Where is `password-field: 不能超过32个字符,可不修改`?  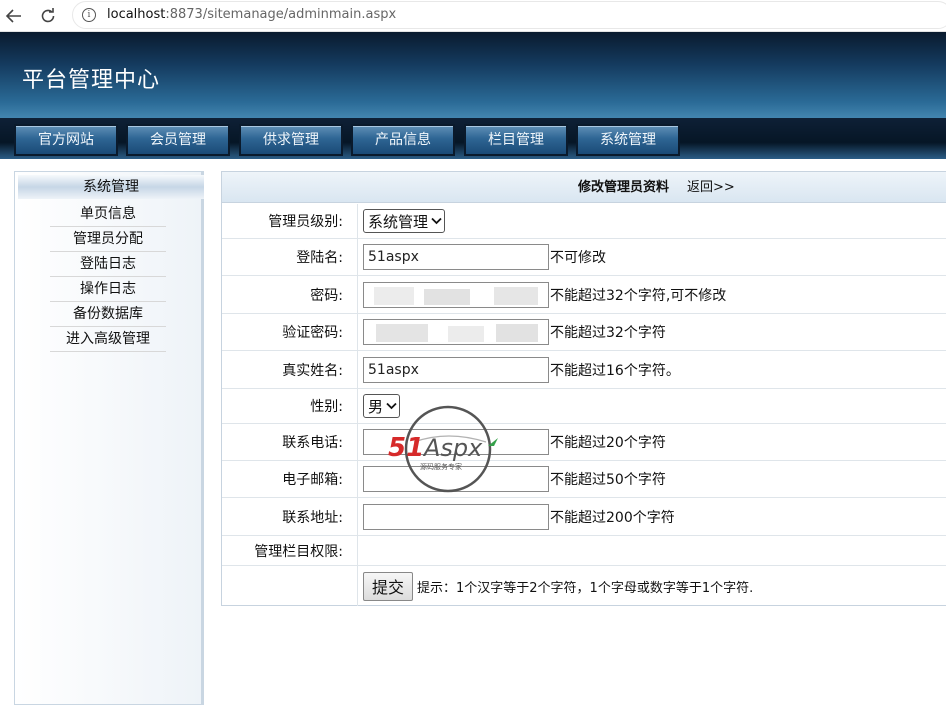 password-field: 不能超过32个字符,可不修改 is located at coordinates (652, 294).